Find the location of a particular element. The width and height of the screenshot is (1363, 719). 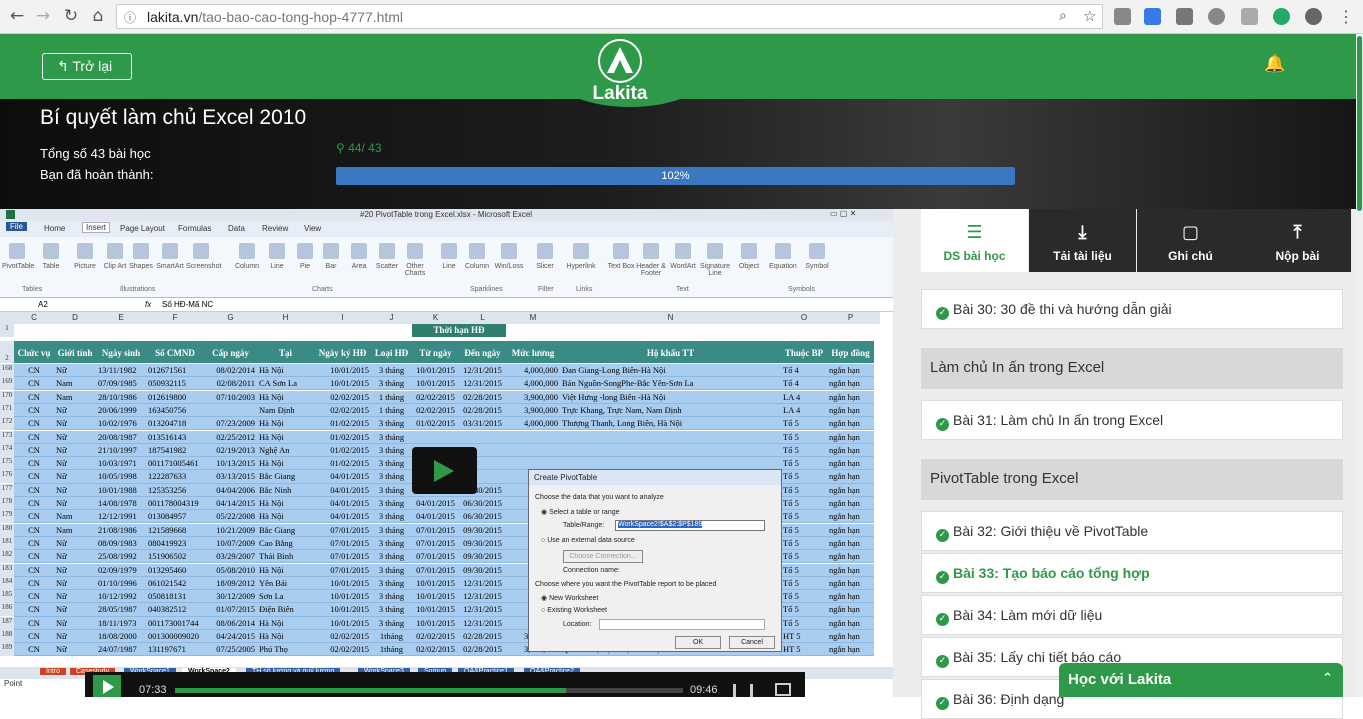

page-scrollbar is located at coordinates (1359, 365).